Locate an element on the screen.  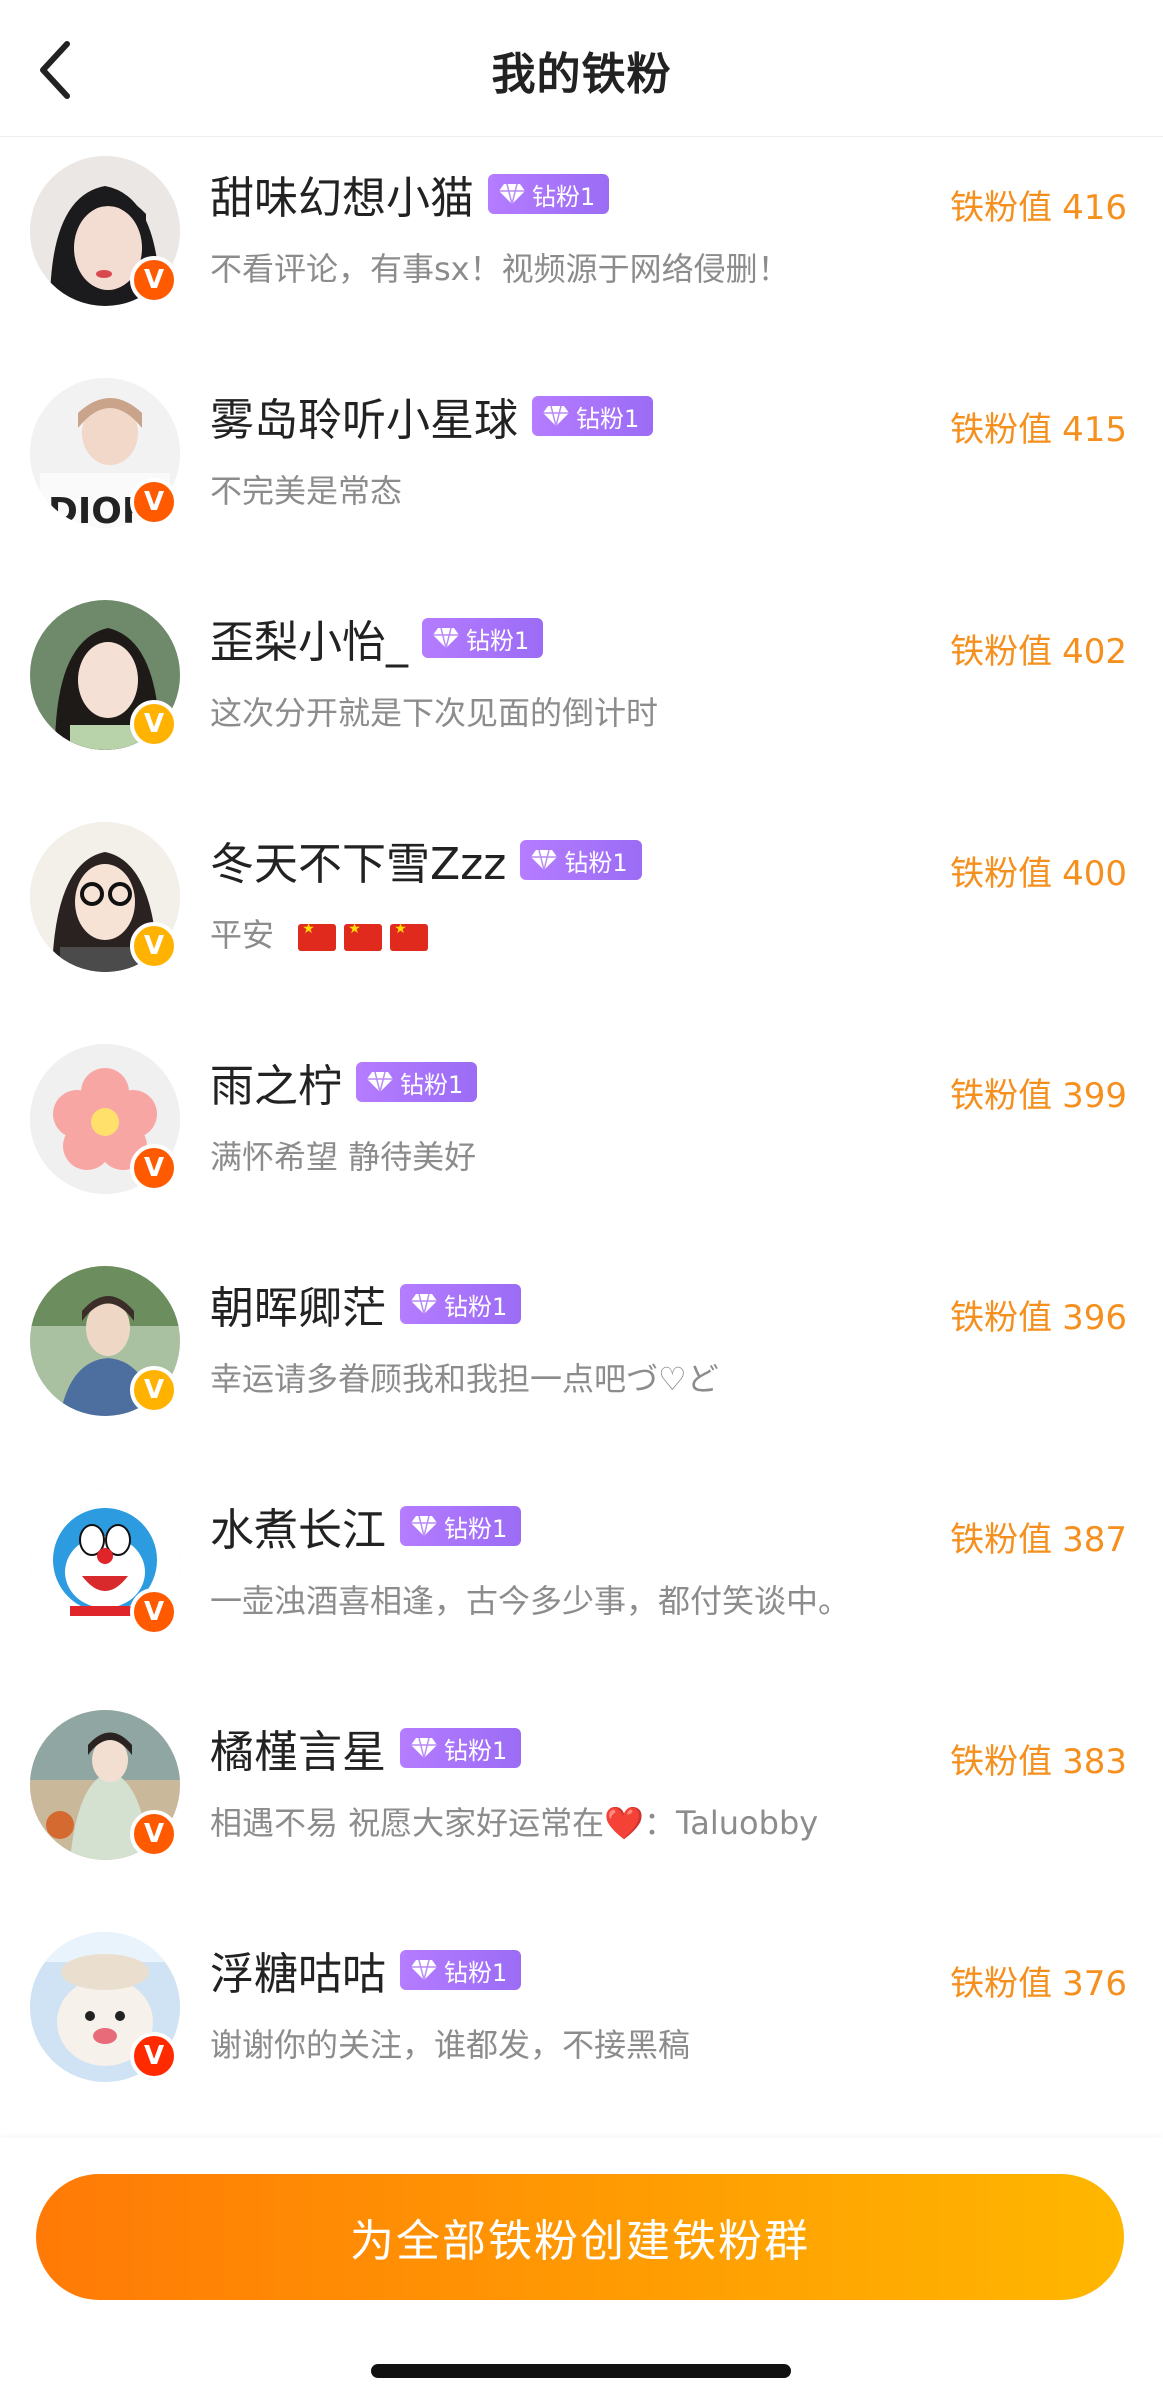
fan-row: V 歪梨小怡_ 钻粉1 铁粉值 402 这次分开就是下次见面的倒计时 is located at coordinates (581, 691).